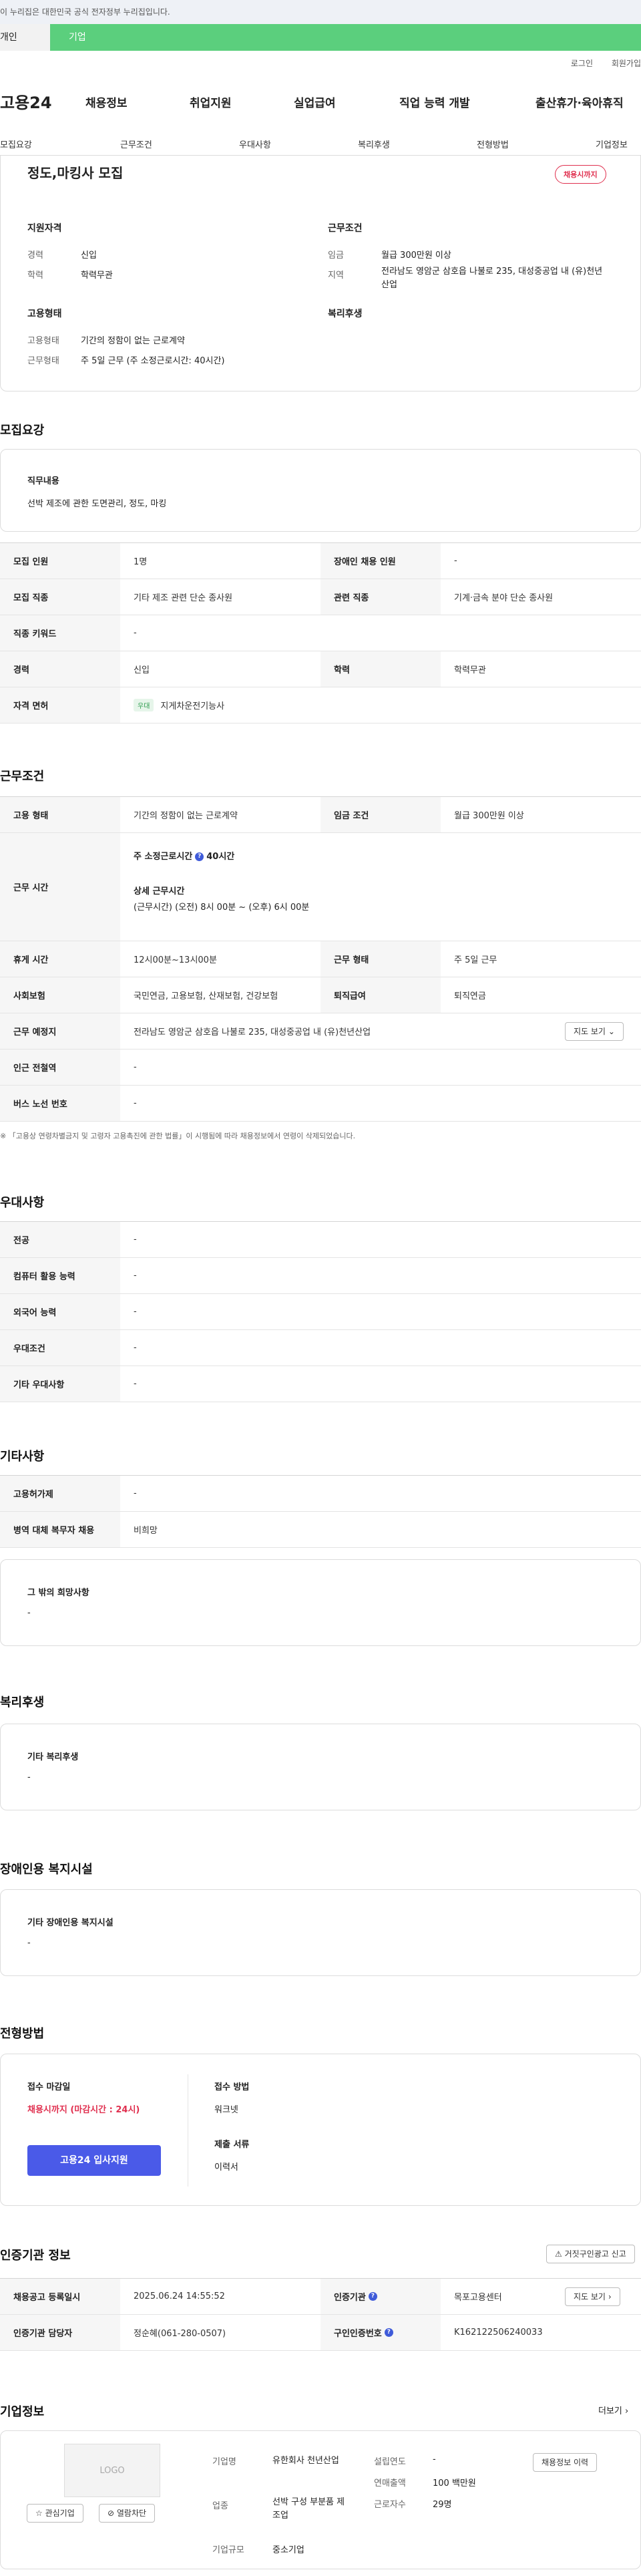 This screenshot has width=641, height=2576. Describe the element at coordinates (320, 490) in the screenshot. I see `job-description-card: 직무내용 선박 제조에 관한 도면관리, 정도, 마킹` at that location.